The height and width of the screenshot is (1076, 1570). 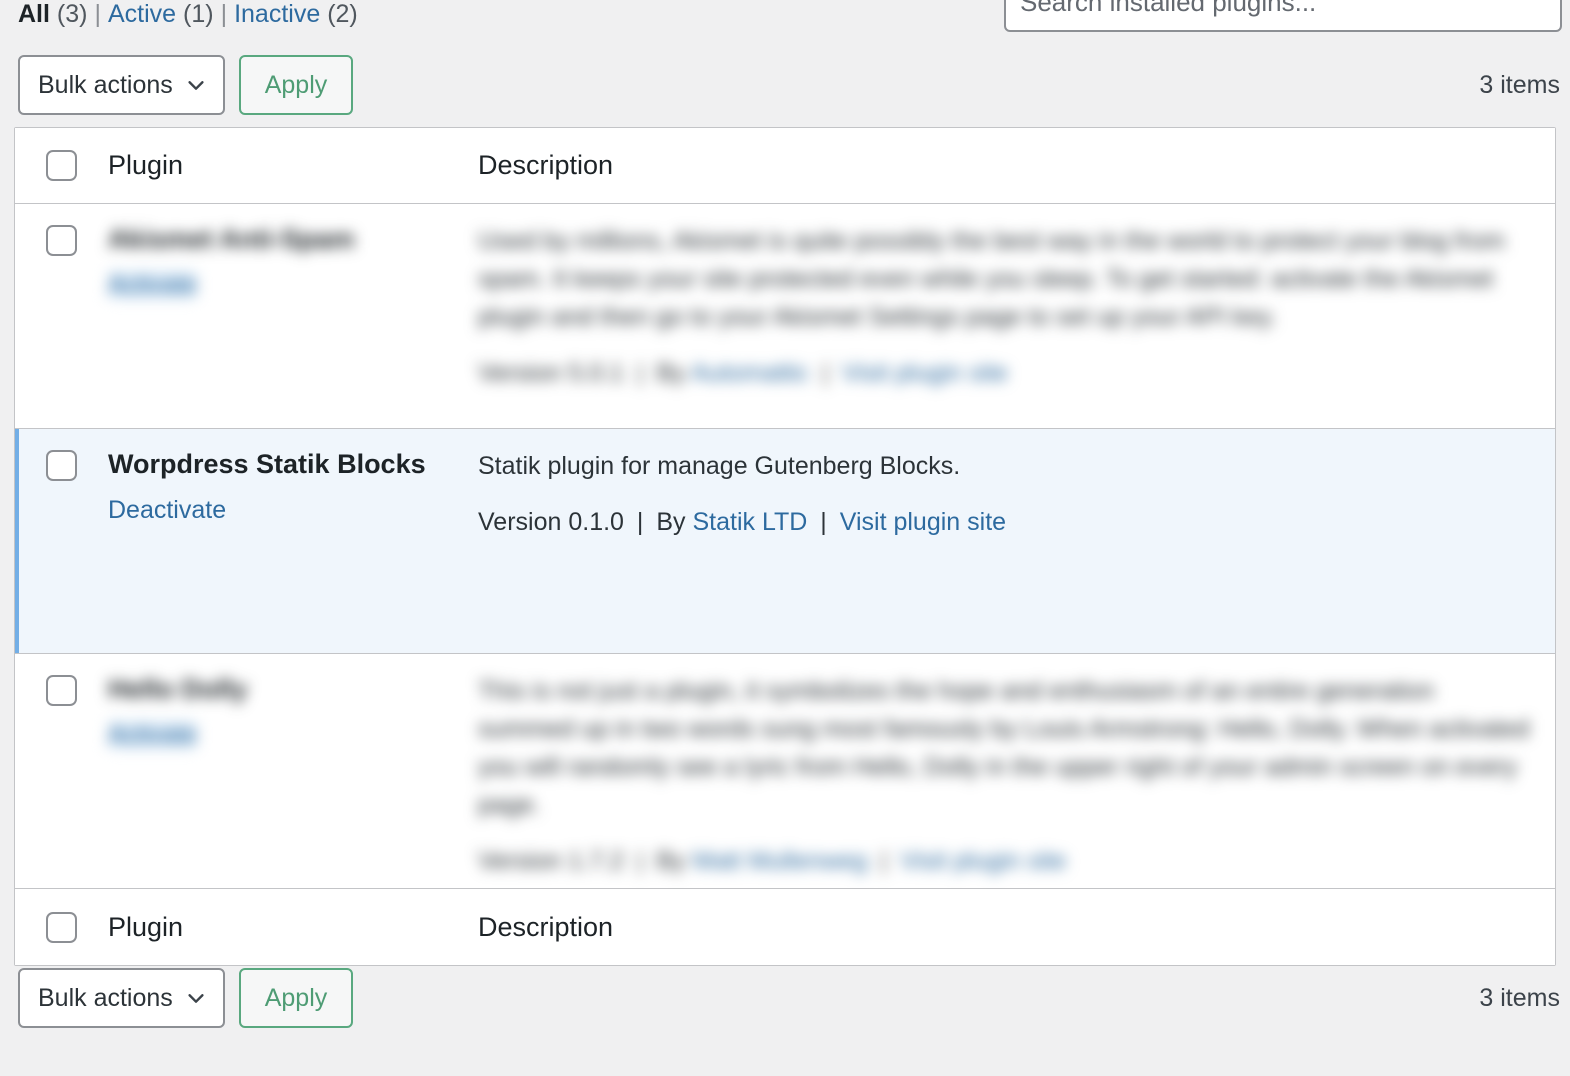 What do you see at coordinates (293, 927) in the screenshot?
I see `column-header-plugin-bottom: Plugin` at bounding box center [293, 927].